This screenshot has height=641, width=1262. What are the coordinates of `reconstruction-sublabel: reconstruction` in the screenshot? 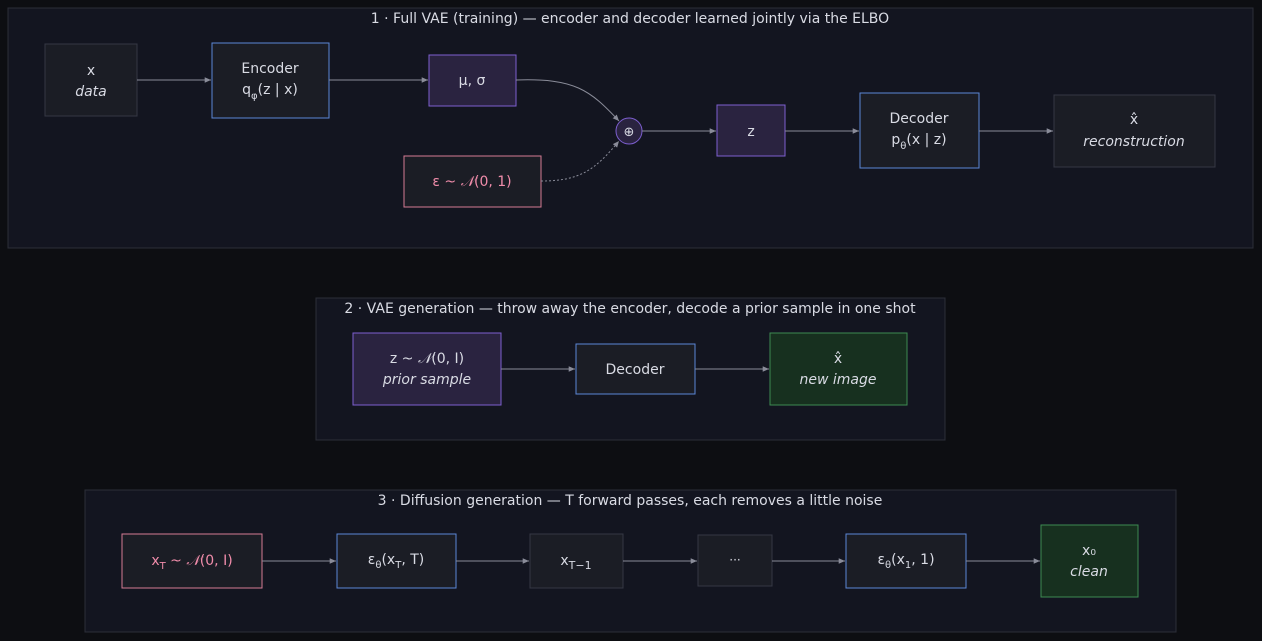 It's located at (1133, 142).